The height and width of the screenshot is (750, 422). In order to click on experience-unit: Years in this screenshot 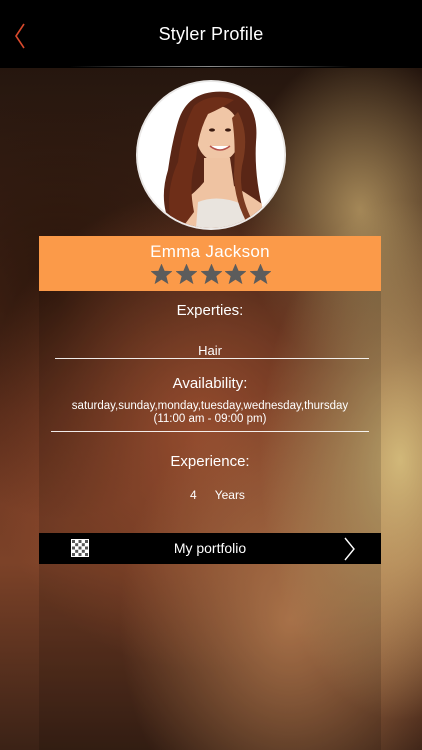, I will do `click(229, 495)`.